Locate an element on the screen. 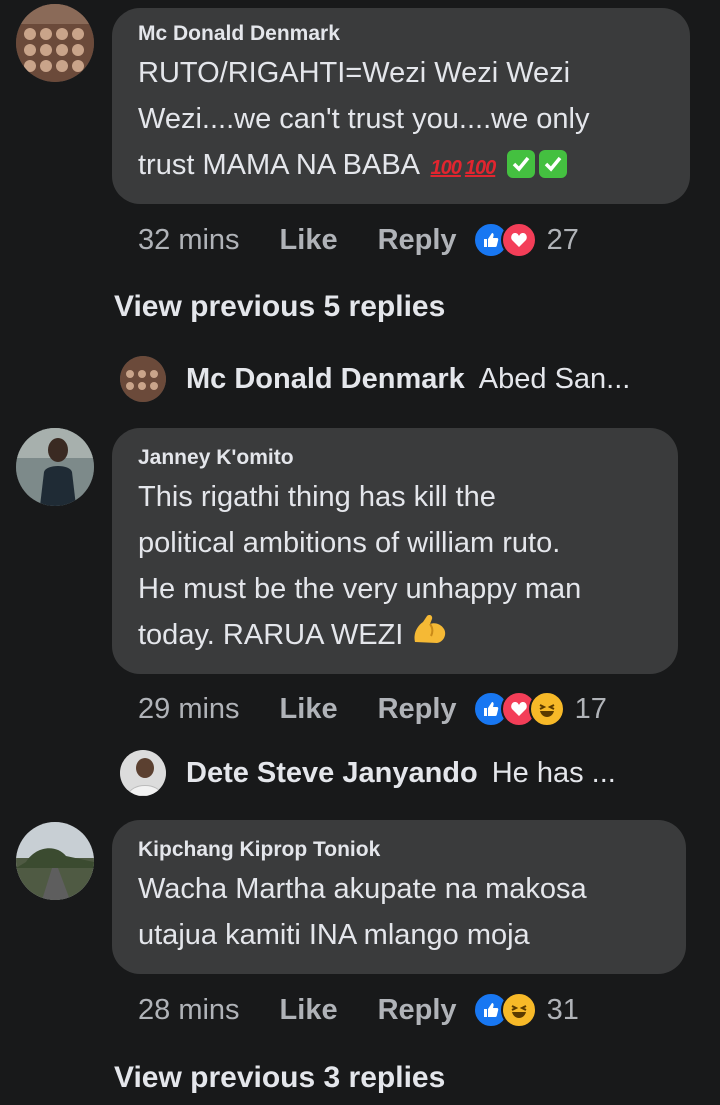  view-previous-replies-link: View previous 5 replies is located at coordinates (279, 307).